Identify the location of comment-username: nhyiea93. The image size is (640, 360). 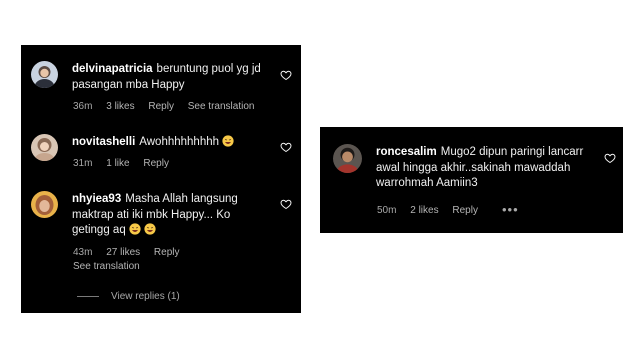
(96, 199).